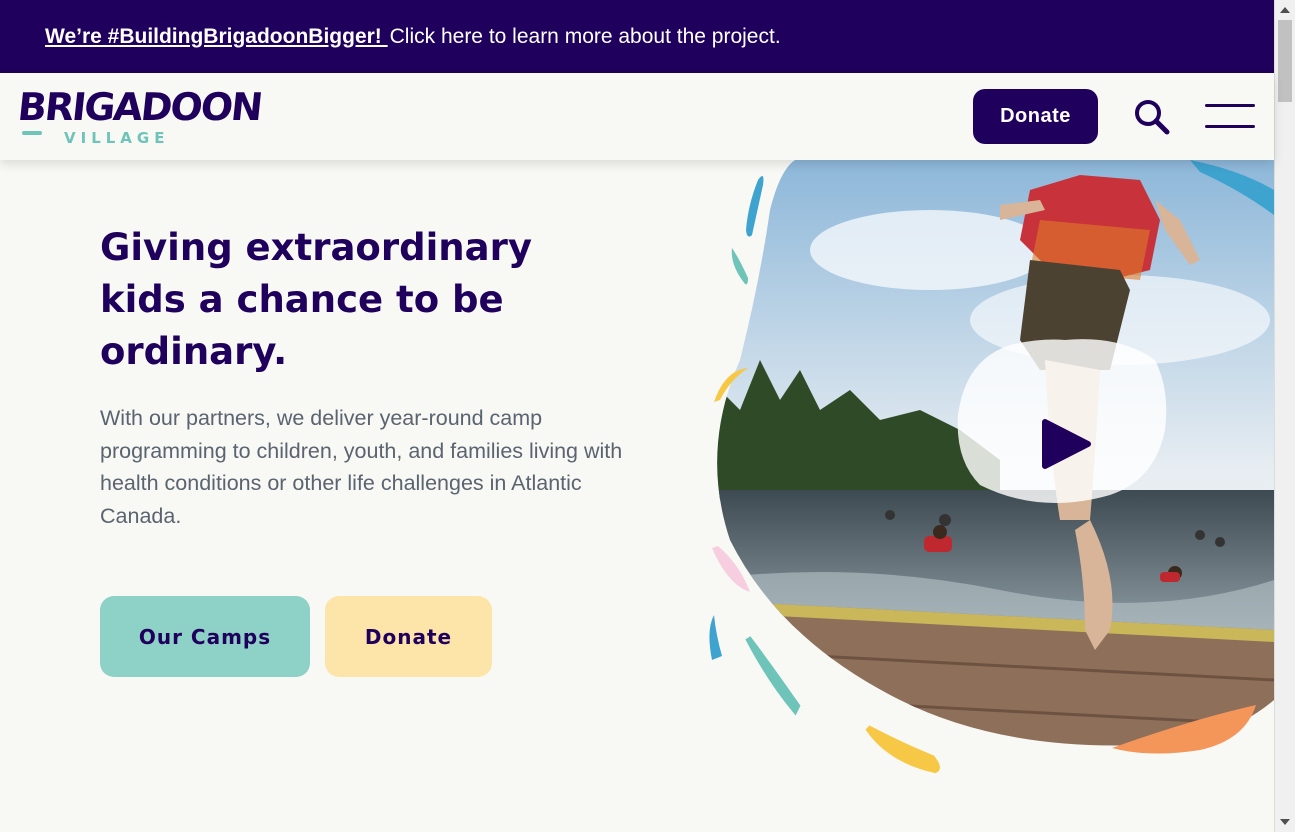  What do you see at coordinates (1285, 822) in the screenshot?
I see `scroll-down-arrow-icon` at bounding box center [1285, 822].